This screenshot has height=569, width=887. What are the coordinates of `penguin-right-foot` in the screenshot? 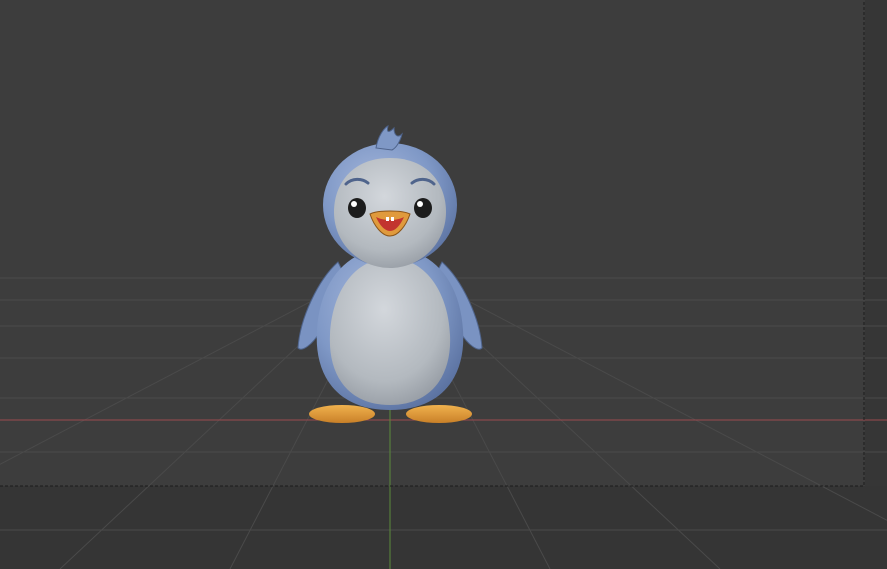 It's located at (439, 414).